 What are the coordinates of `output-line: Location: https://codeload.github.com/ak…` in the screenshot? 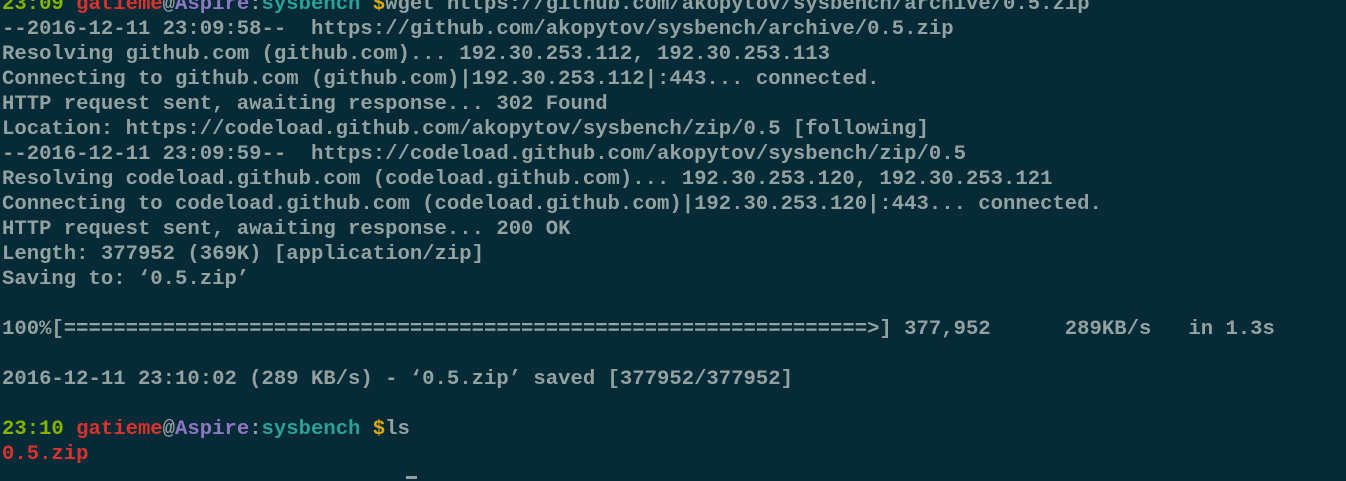 It's located at (465, 129).